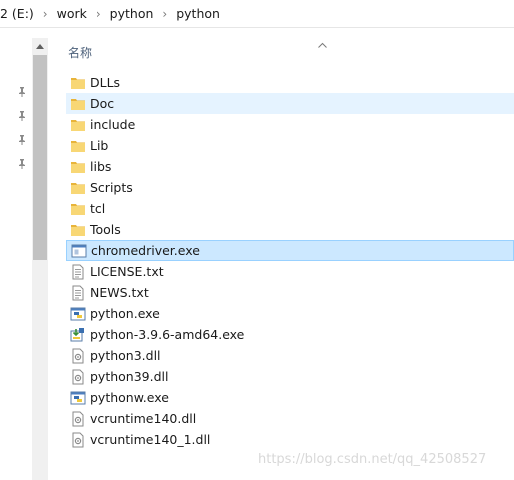  Describe the element at coordinates (290, 376) in the screenshot. I see `list-item: python39.dll` at that location.